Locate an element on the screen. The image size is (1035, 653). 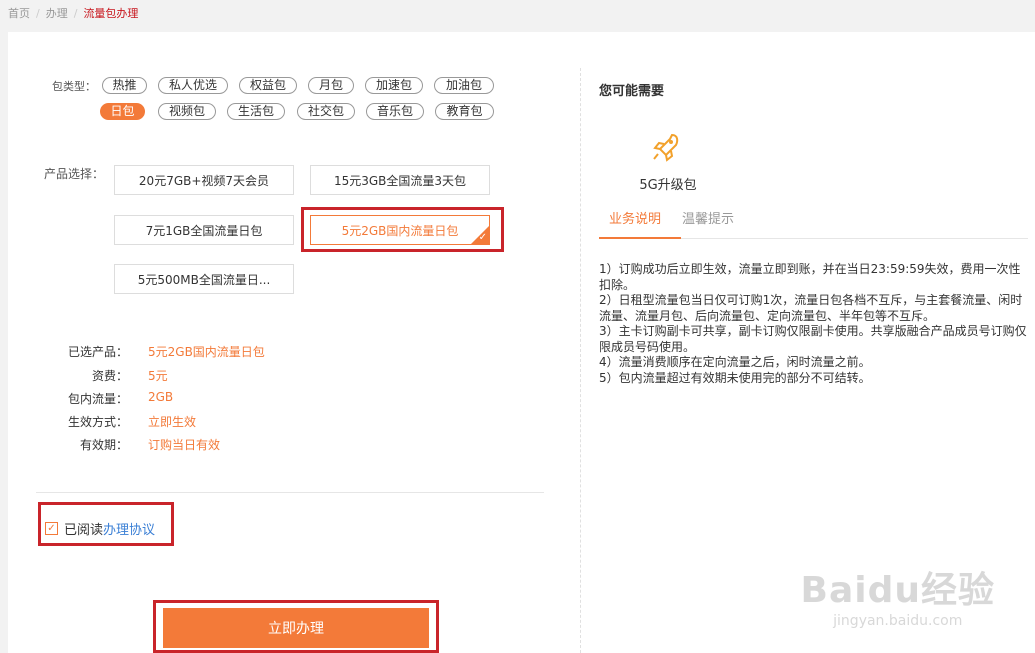
watermark: Baidu经验 jingyan.baidu.com is located at coordinates (898, 595).